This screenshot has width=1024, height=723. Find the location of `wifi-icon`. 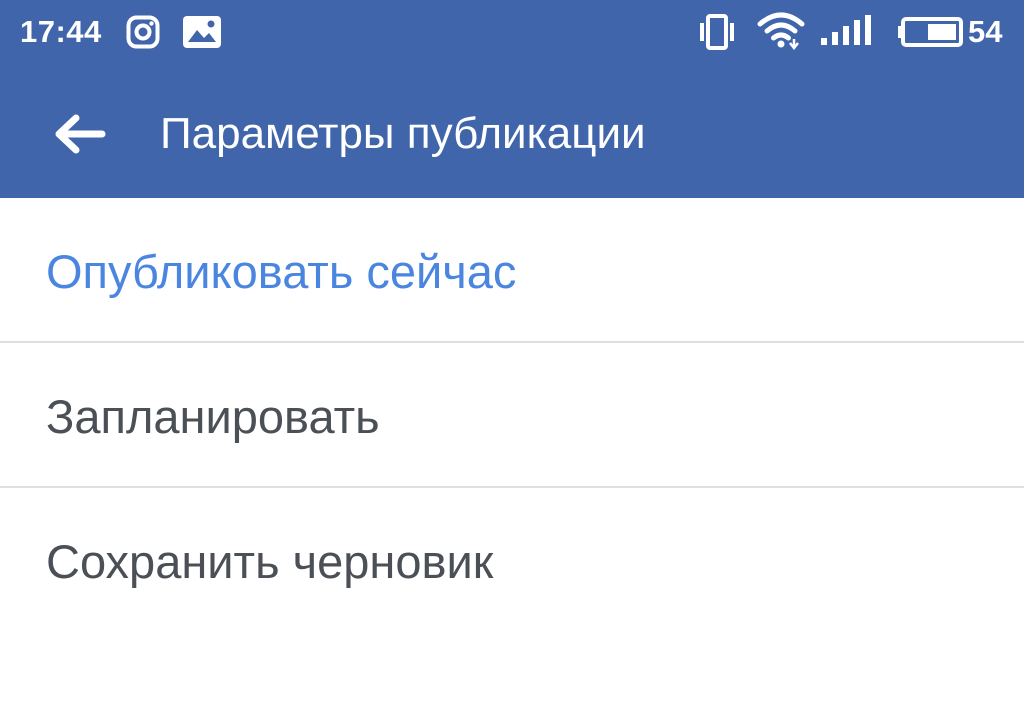

wifi-icon is located at coordinates (781, 31).